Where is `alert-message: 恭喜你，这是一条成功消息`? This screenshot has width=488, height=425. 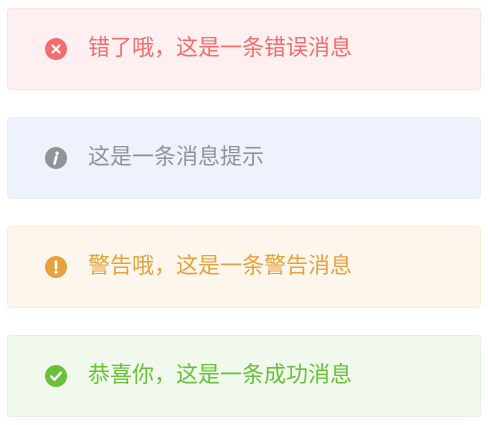
alert-message: 恭喜你，这是一条成功消息 is located at coordinates (220, 375).